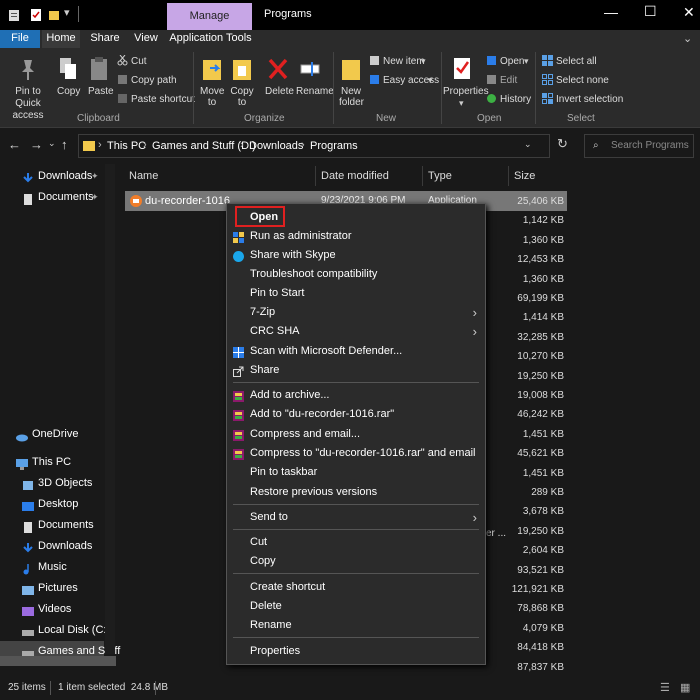 The height and width of the screenshot is (700, 700). What do you see at coordinates (356, 236) in the screenshot?
I see `menu-item-run-as-admin: Run as administrator` at bounding box center [356, 236].